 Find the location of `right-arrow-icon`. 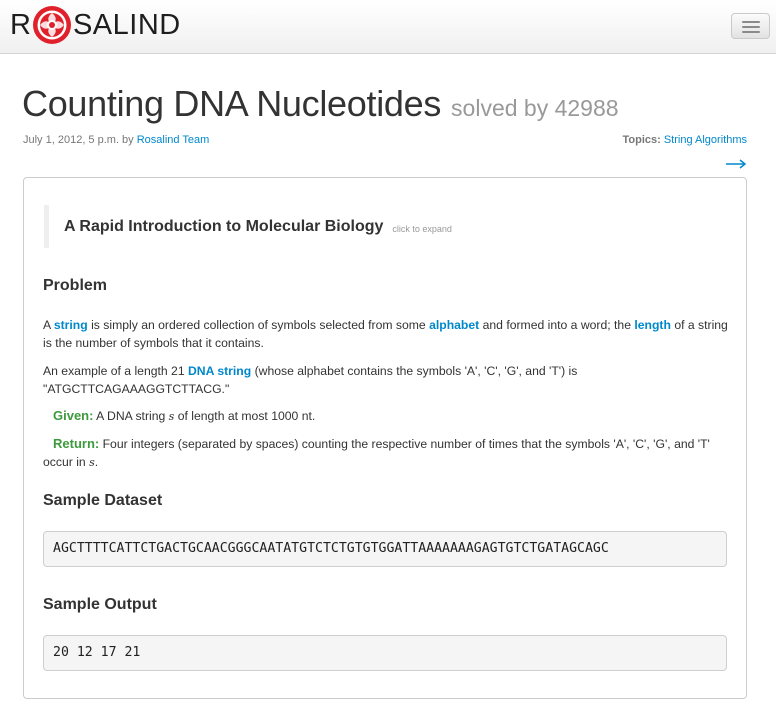

right-arrow-icon is located at coordinates (736, 162).